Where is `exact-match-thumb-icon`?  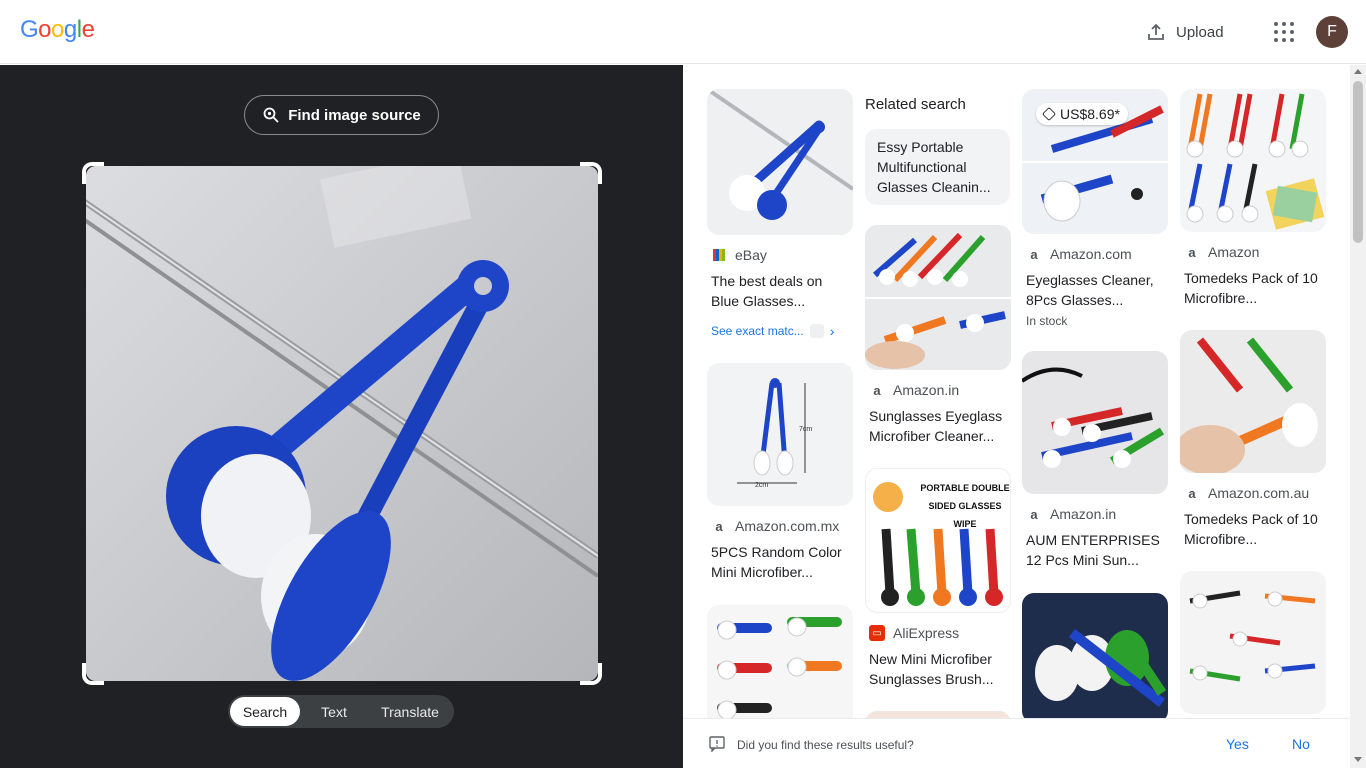 exact-match-thumb-icon is located at coordinates (816, 331).